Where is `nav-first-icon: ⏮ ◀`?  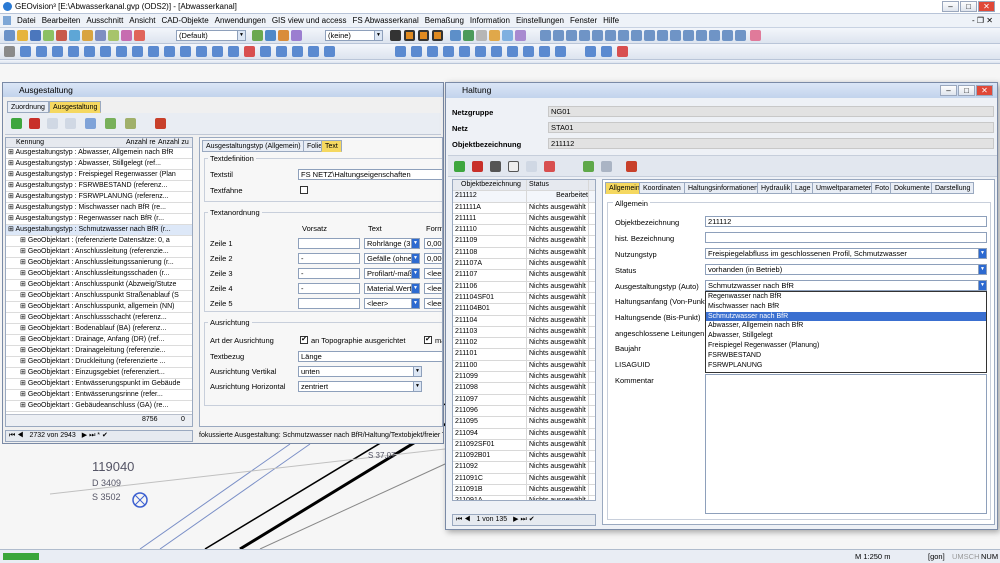
nav-first-icon: ⏮ ◀ is located at coordinates (15, 435).